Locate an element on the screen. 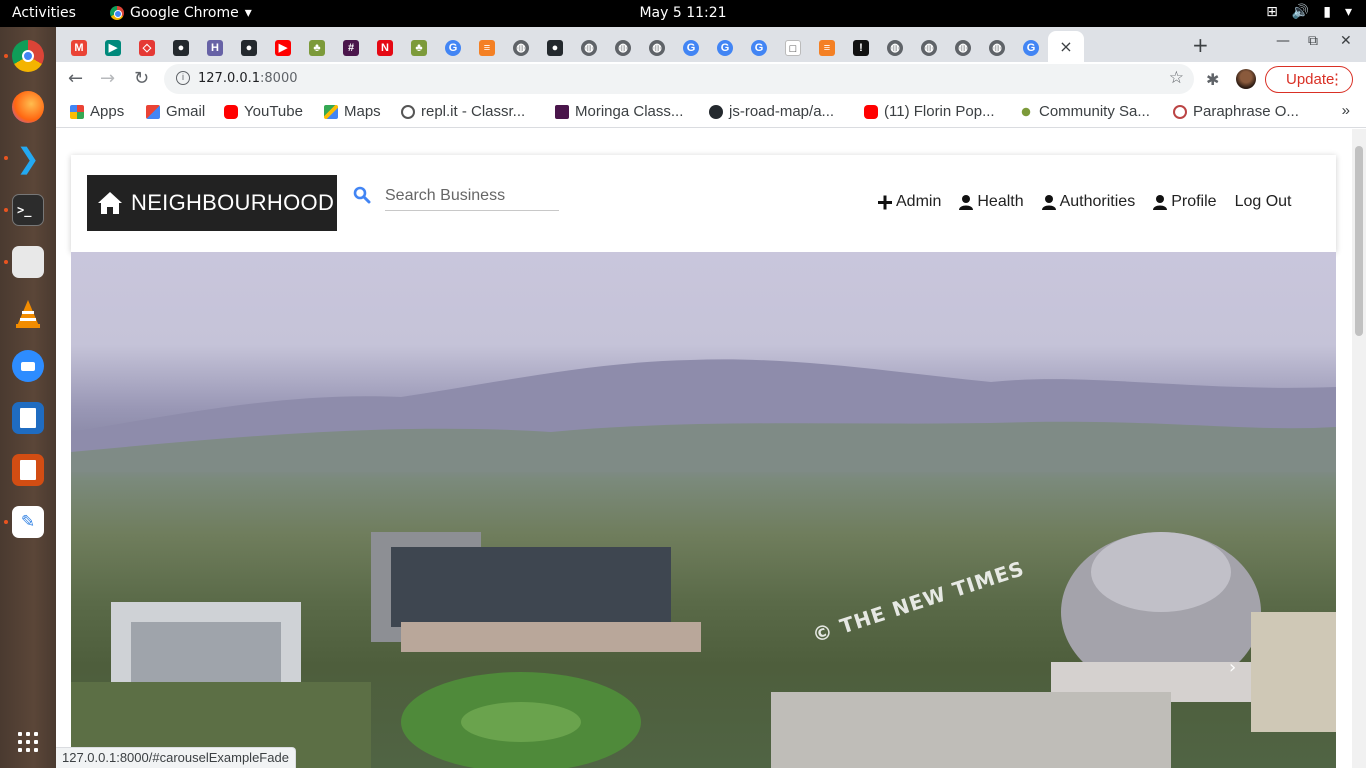  active-tab: × is located at coordinates (1066, 46).